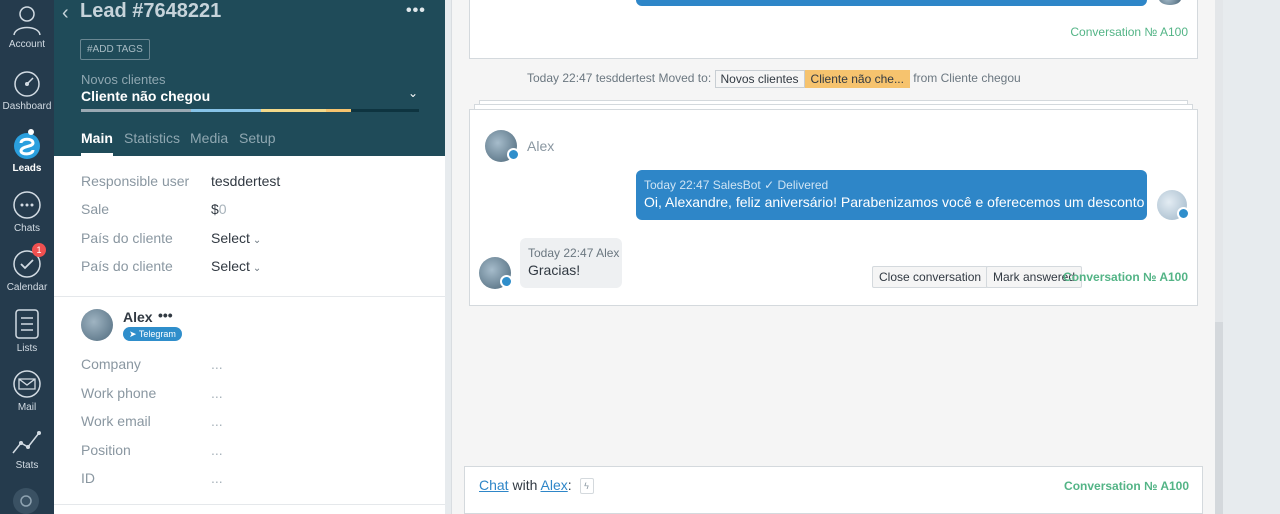 The image size is (1280, 514). I want to click on add-tags-button: #ADD TAGS, so click(115, 49).